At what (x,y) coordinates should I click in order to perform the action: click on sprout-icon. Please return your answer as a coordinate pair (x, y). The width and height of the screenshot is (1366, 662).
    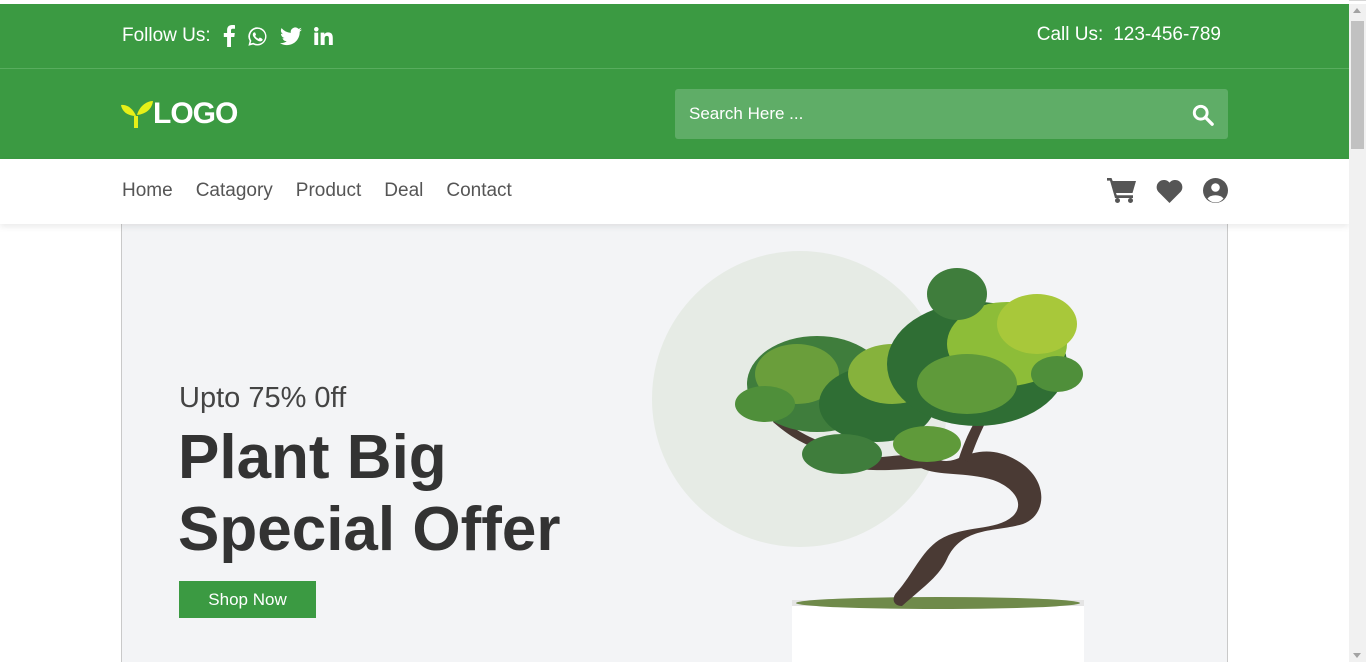
    Looking at the image, I should click on (137, 114).